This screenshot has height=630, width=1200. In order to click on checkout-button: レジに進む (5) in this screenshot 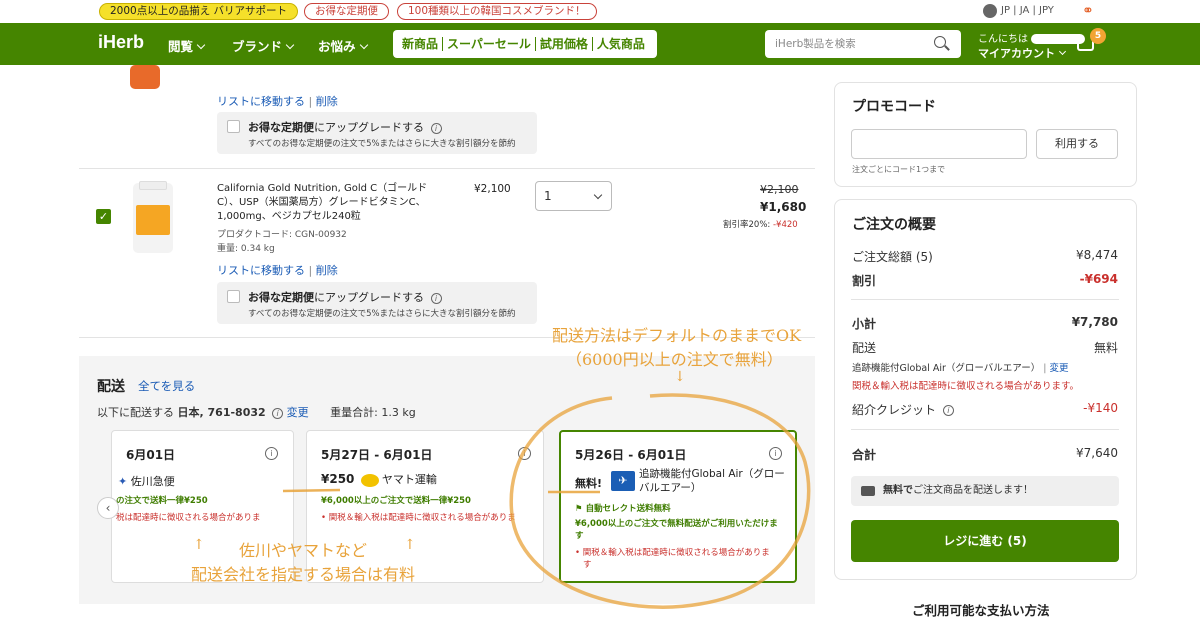, I will do `click(985, 541)`.